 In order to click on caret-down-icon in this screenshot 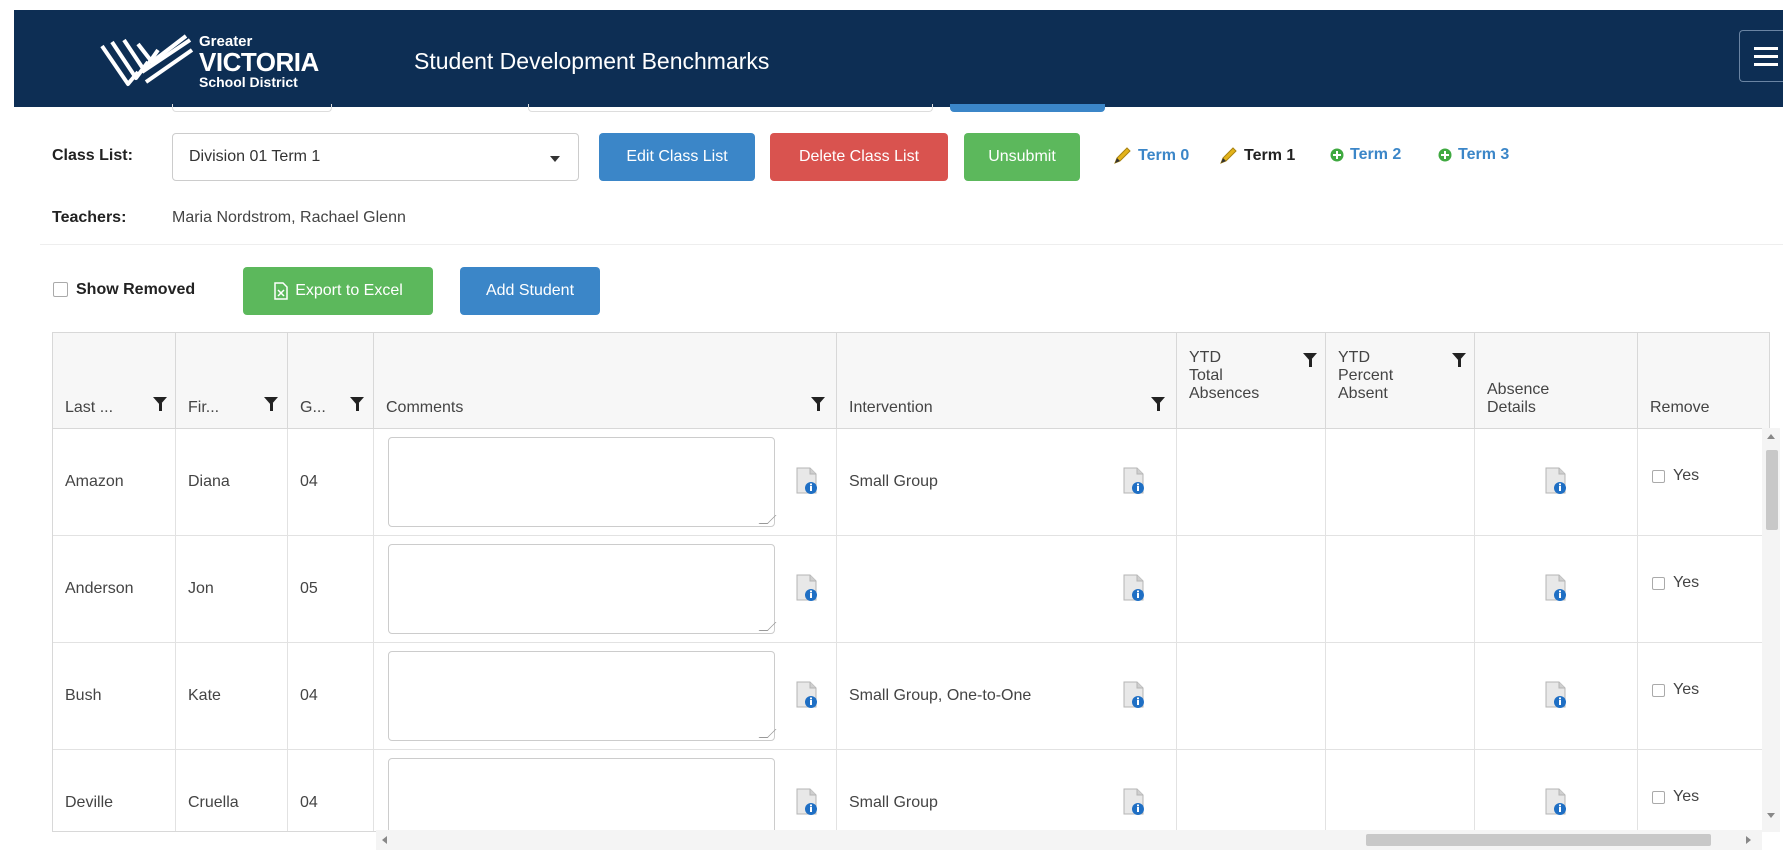, I will do `click(555, 159)`.